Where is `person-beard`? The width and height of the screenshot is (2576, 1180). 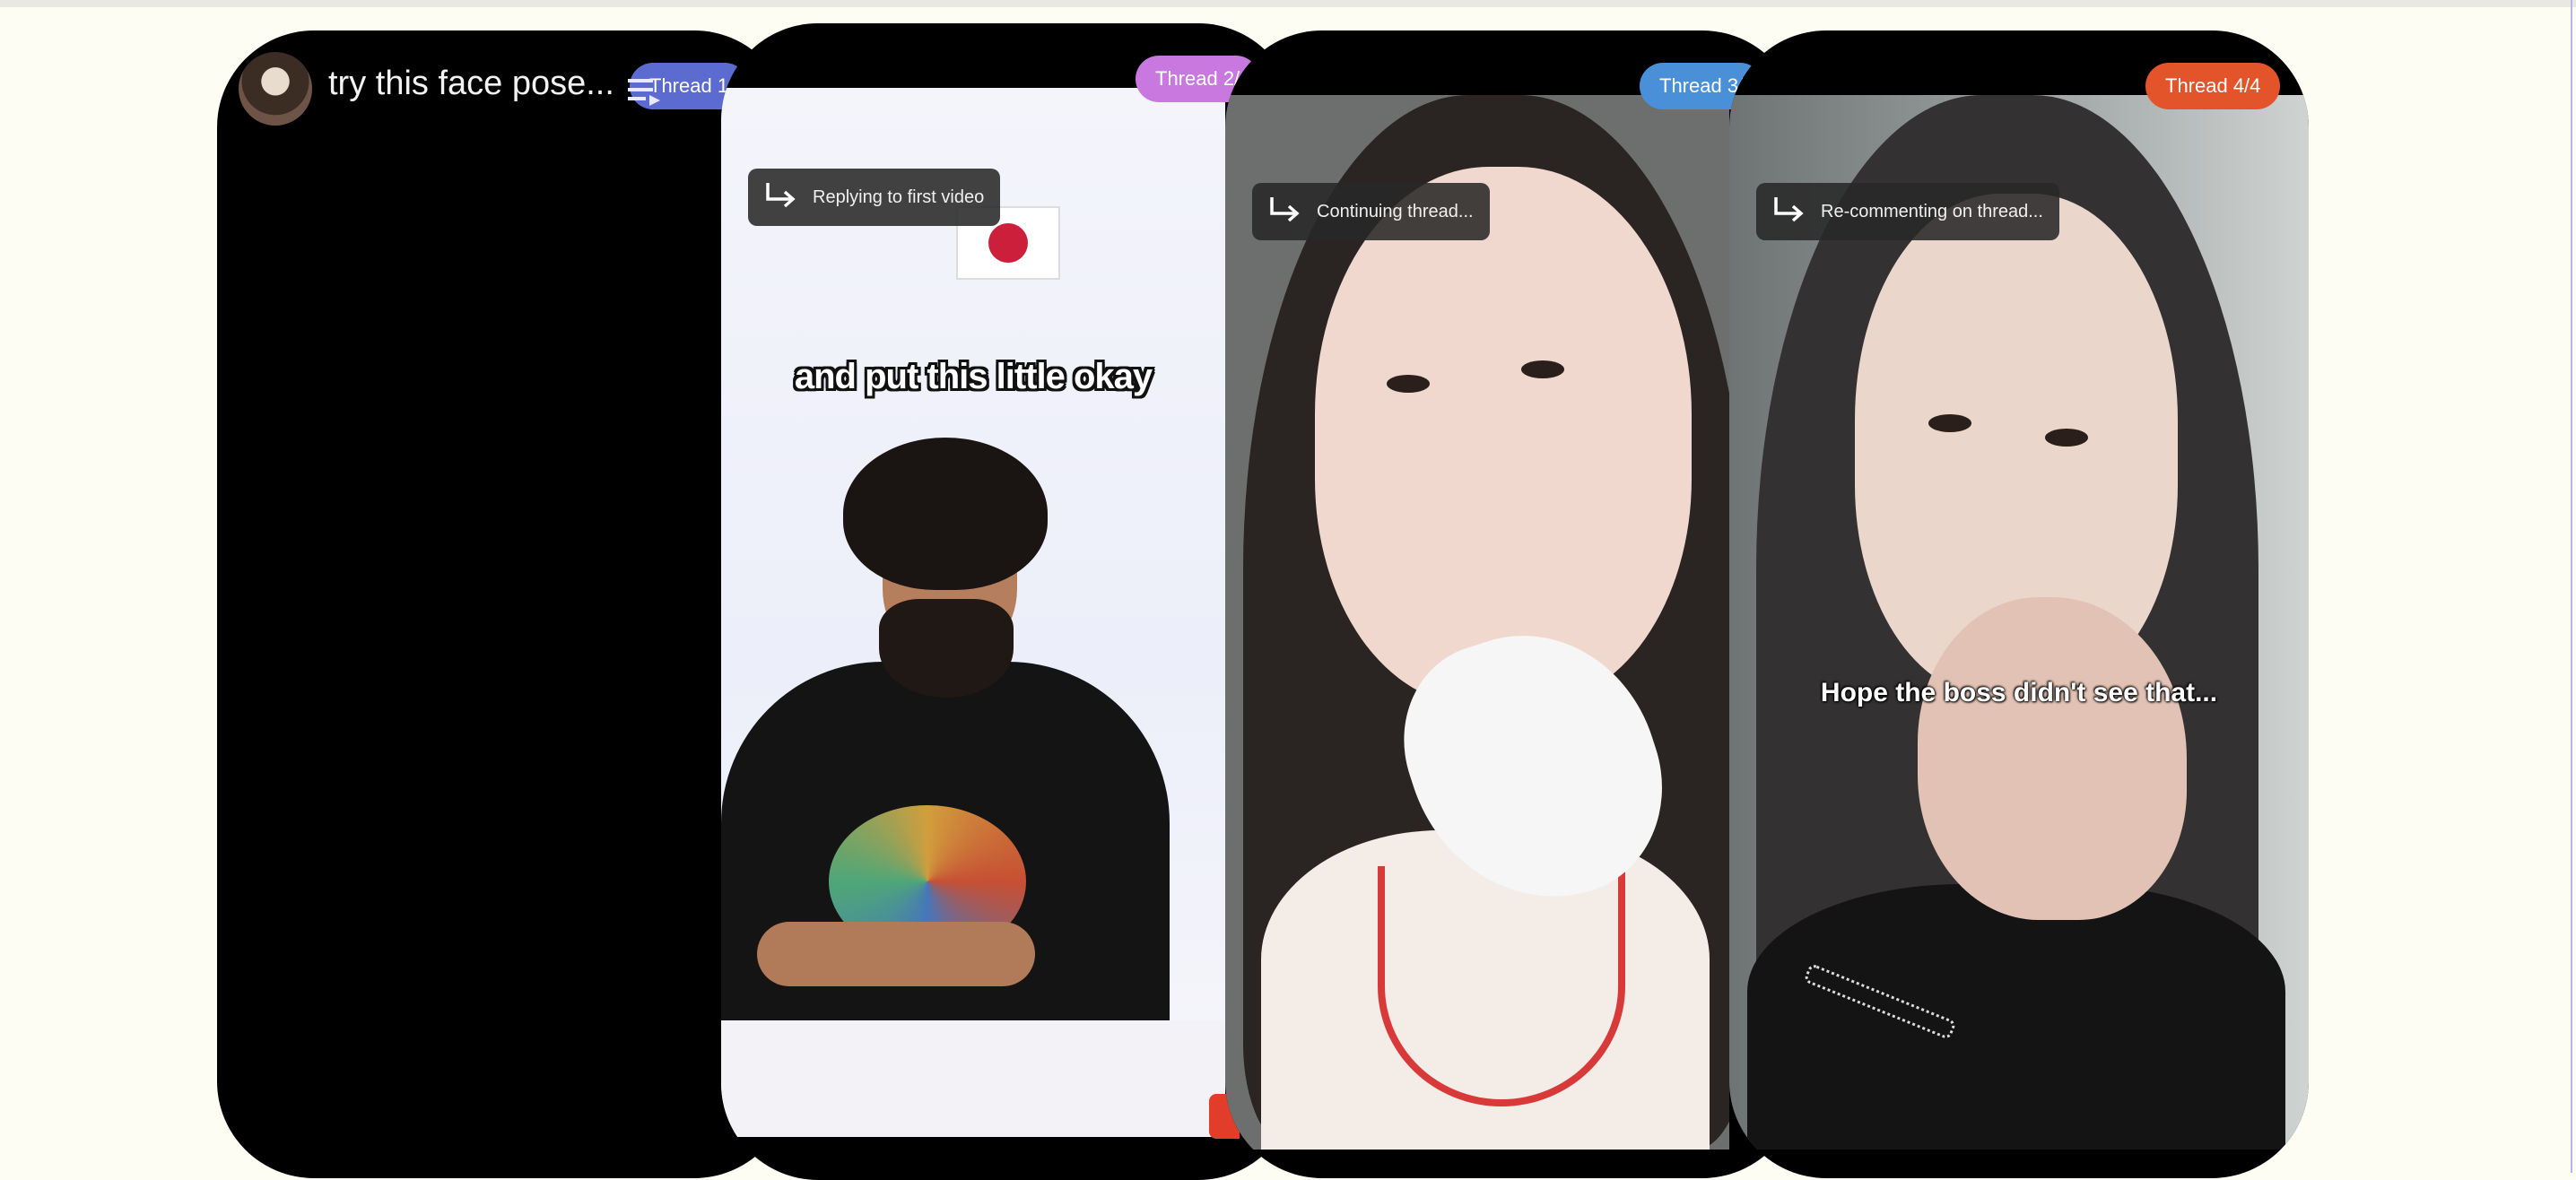 person-beard is located at coordinates (946, 648).